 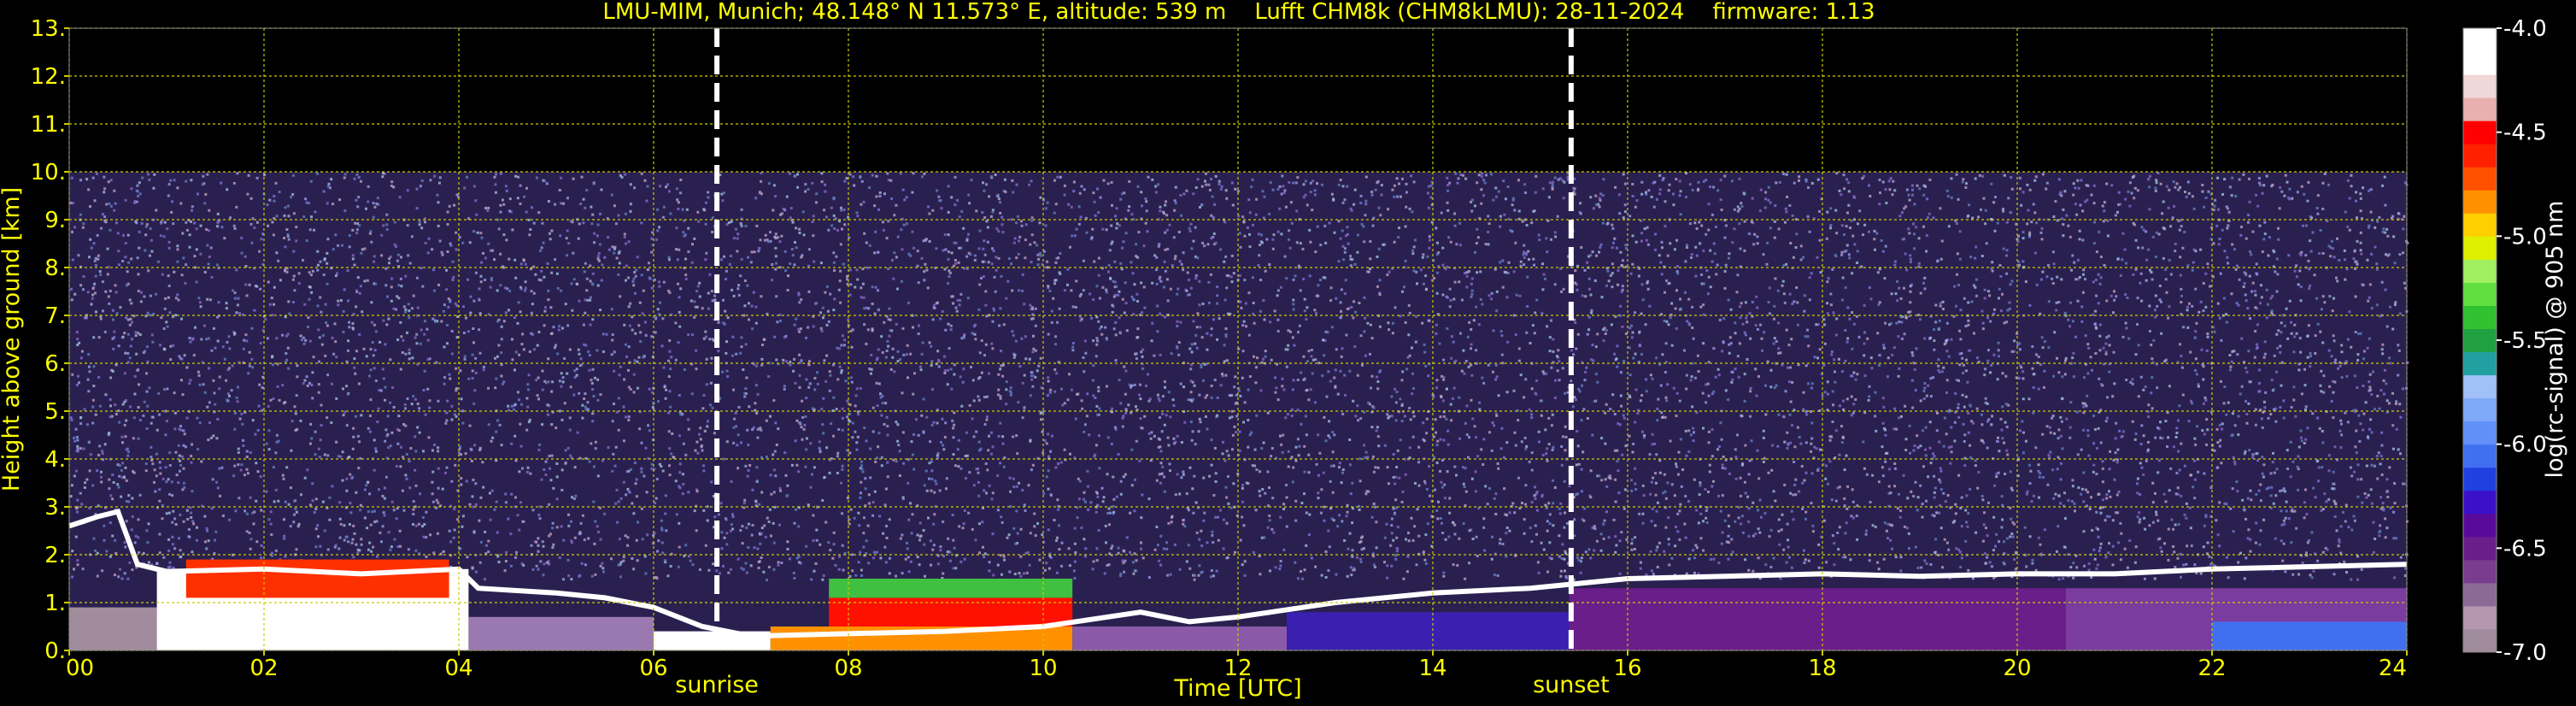 What do you see at coordinates (458, 668) in the screenshot?
I see `x-tick-label: 04` at bounding box center [458, 668].